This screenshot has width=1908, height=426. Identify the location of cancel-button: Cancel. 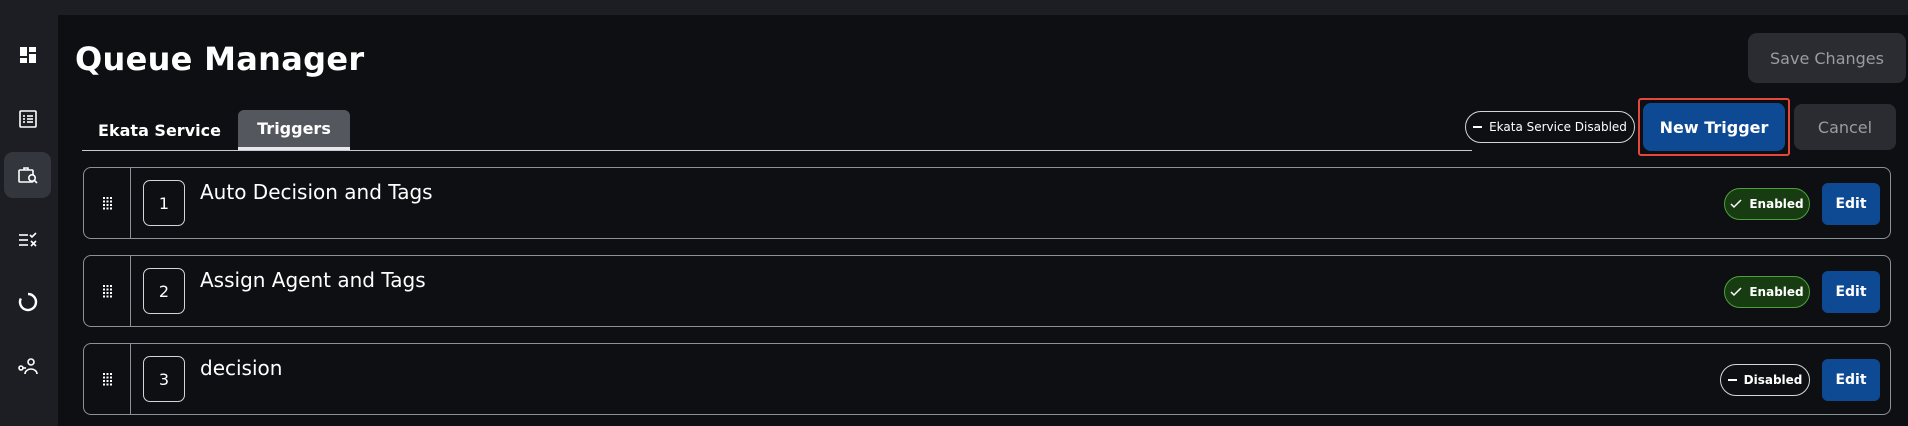
(1845, 127).